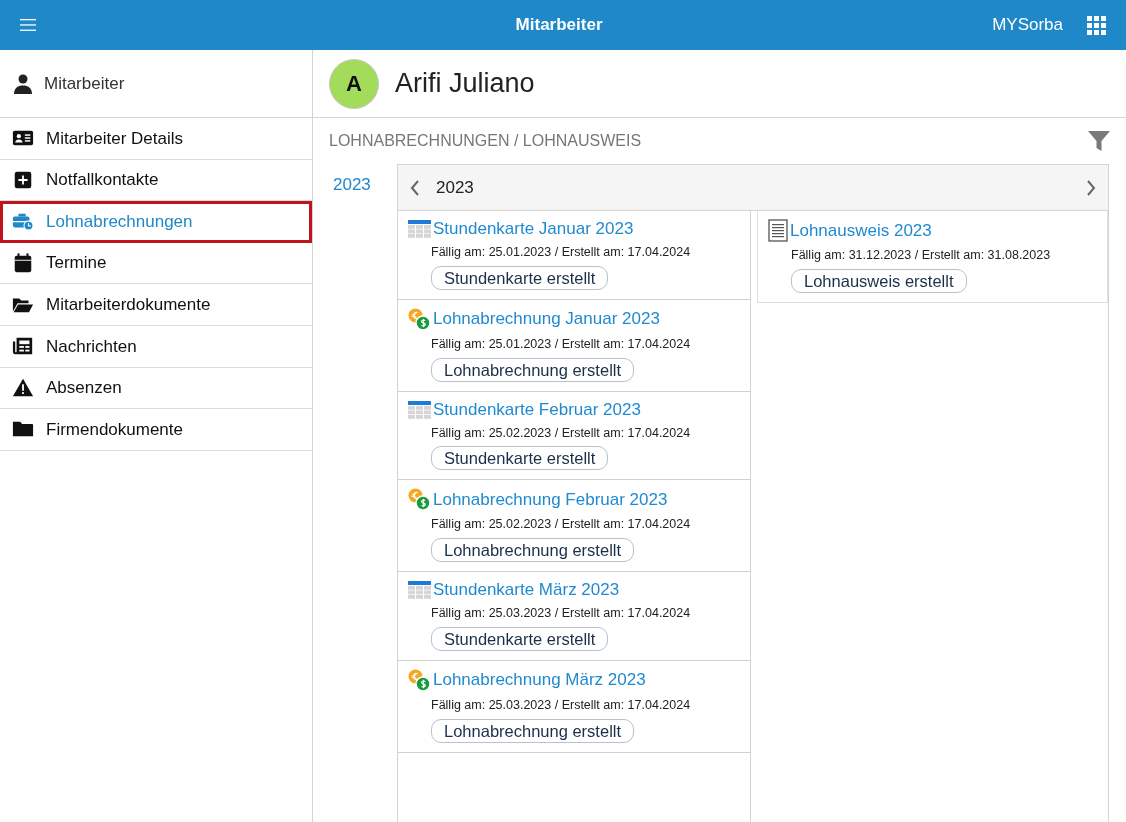 The height and width of the screenshot is (822, 1126). I want to click on document-title: Lohnabrechnung Februar 2023, so click(550, 499).